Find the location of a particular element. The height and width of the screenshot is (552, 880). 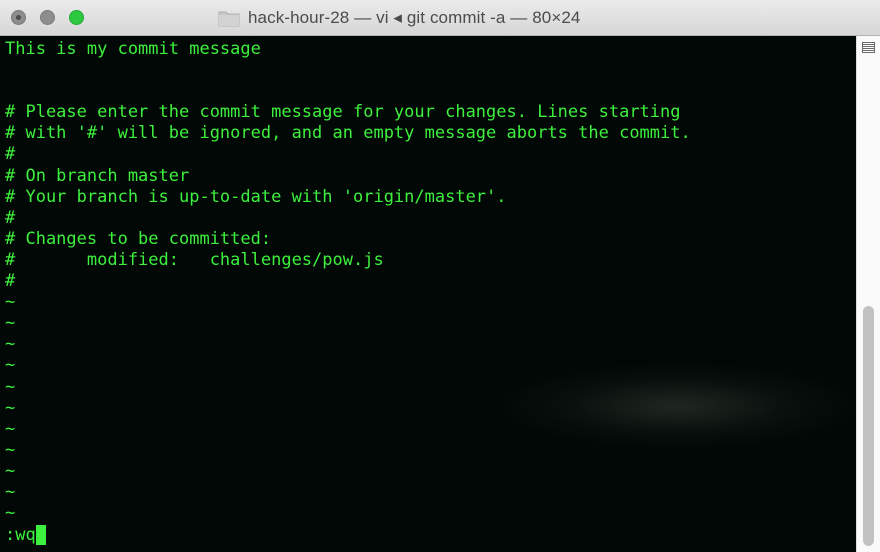

close-button is located at coordinates (18, 17).